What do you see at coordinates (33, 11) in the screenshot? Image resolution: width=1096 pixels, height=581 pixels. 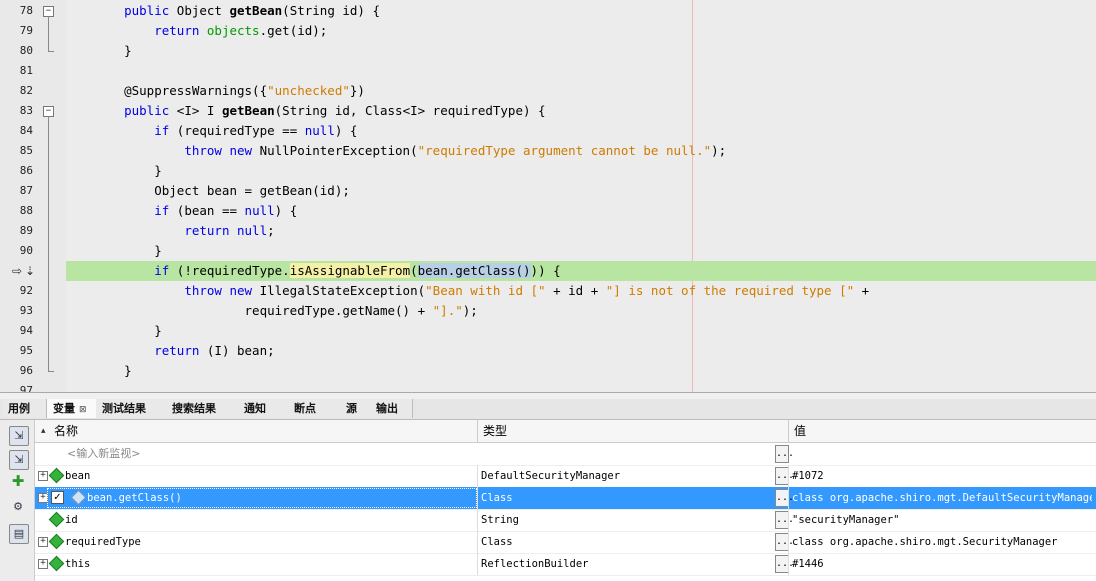 I see `line-number-row: 78−` at bounding box center [33, 11].